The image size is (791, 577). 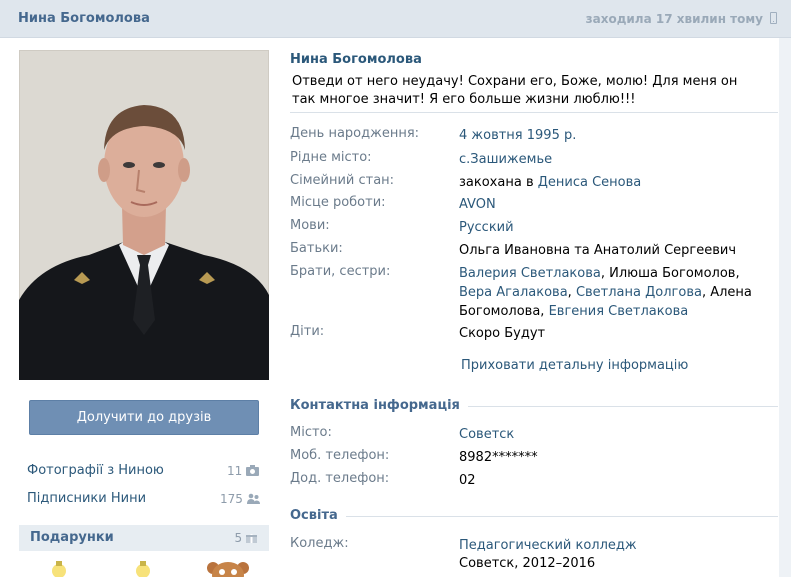 I want to click on gifts-section-header: Подарунки 5, so click(x=144, y=538).